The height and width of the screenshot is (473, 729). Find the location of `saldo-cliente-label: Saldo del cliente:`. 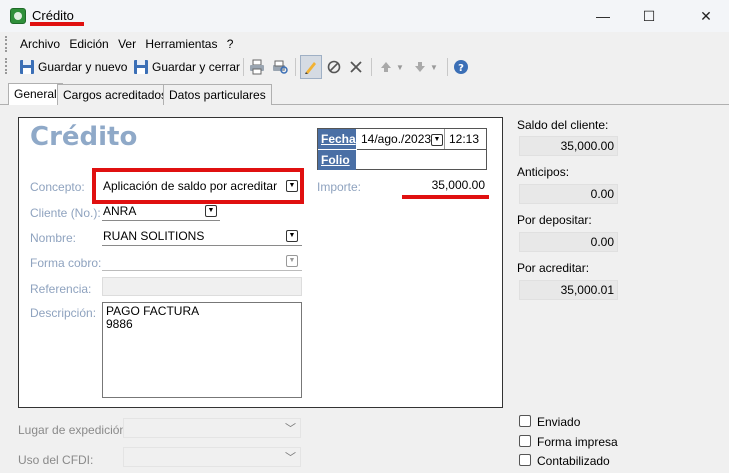

saldo-cliente-label: Saldo del cliente: is located at coordinates (563, 125).